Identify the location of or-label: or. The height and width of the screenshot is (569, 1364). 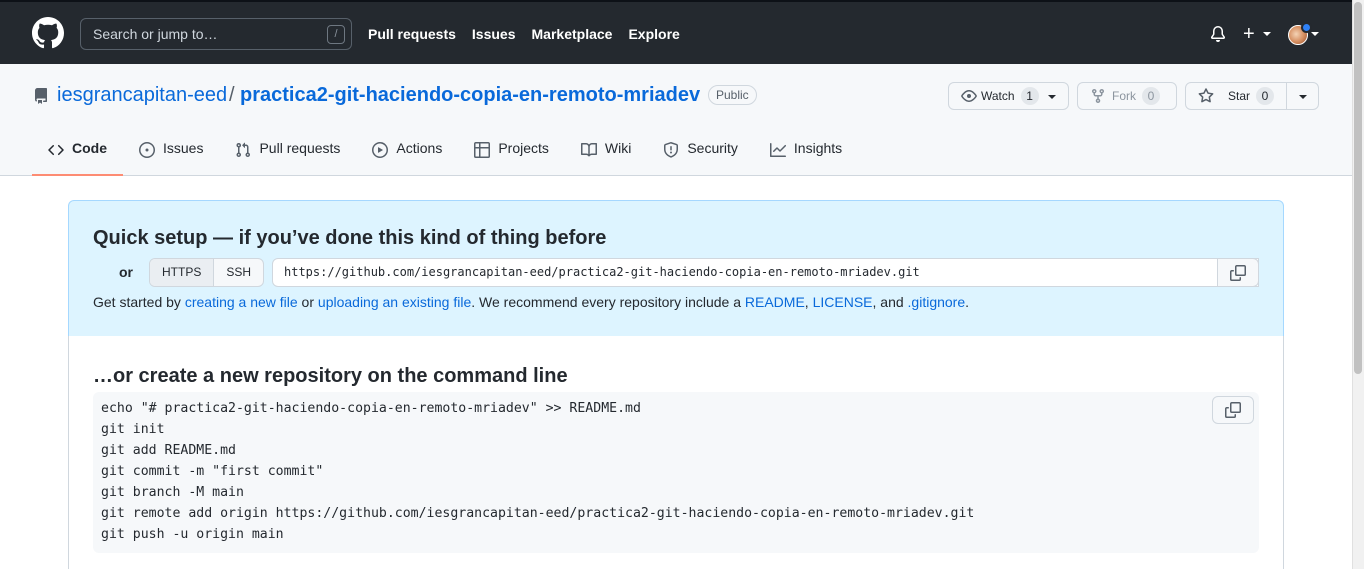
(126, 272).